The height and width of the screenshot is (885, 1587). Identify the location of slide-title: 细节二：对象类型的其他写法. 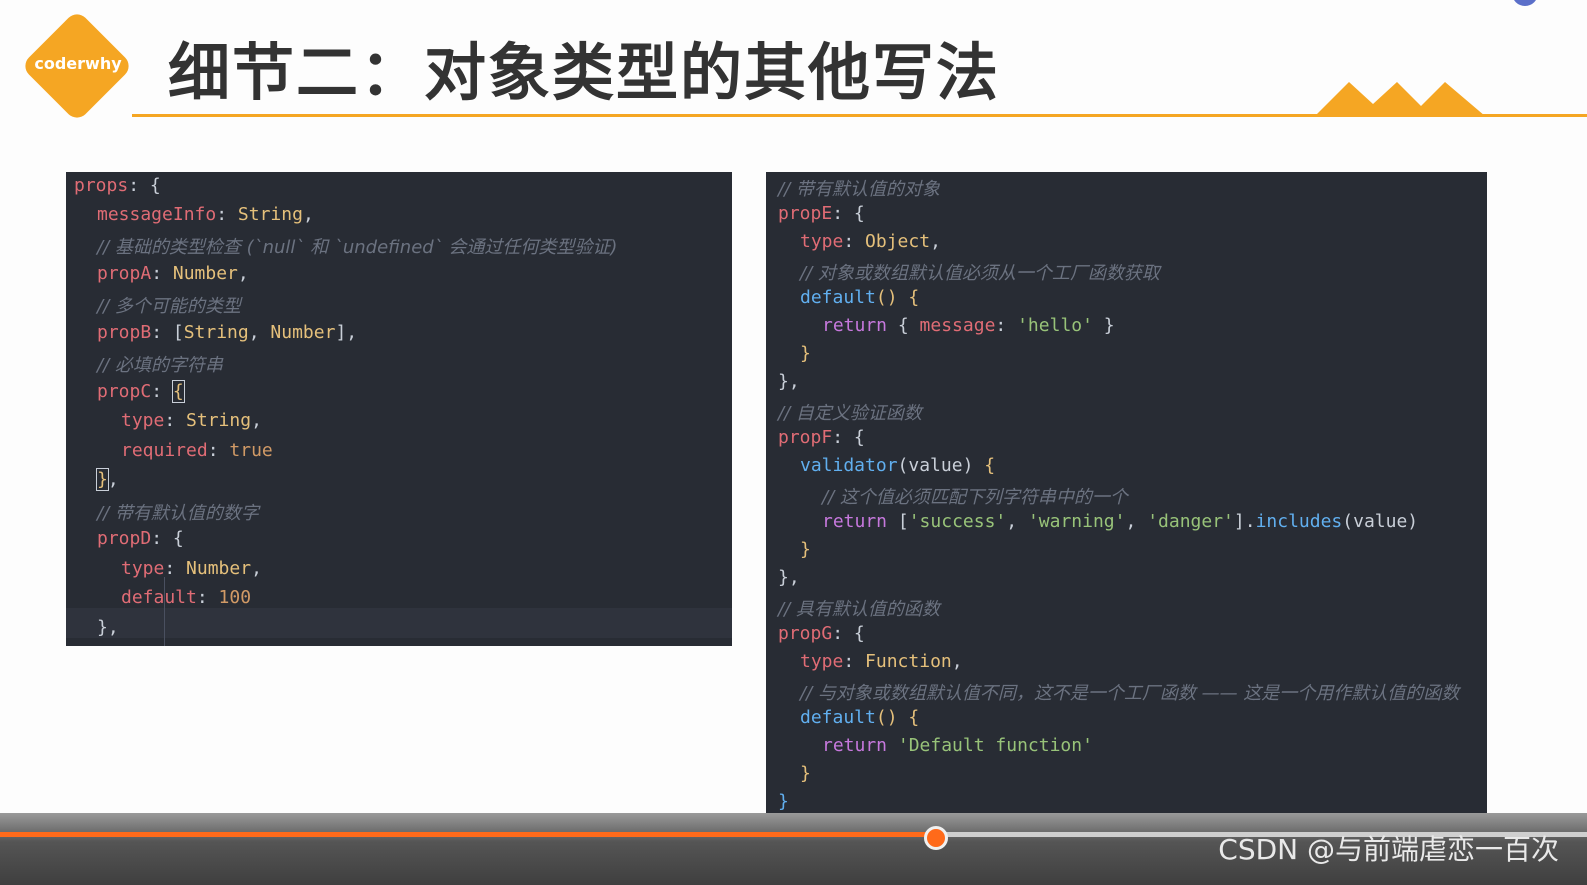
(584, 72).